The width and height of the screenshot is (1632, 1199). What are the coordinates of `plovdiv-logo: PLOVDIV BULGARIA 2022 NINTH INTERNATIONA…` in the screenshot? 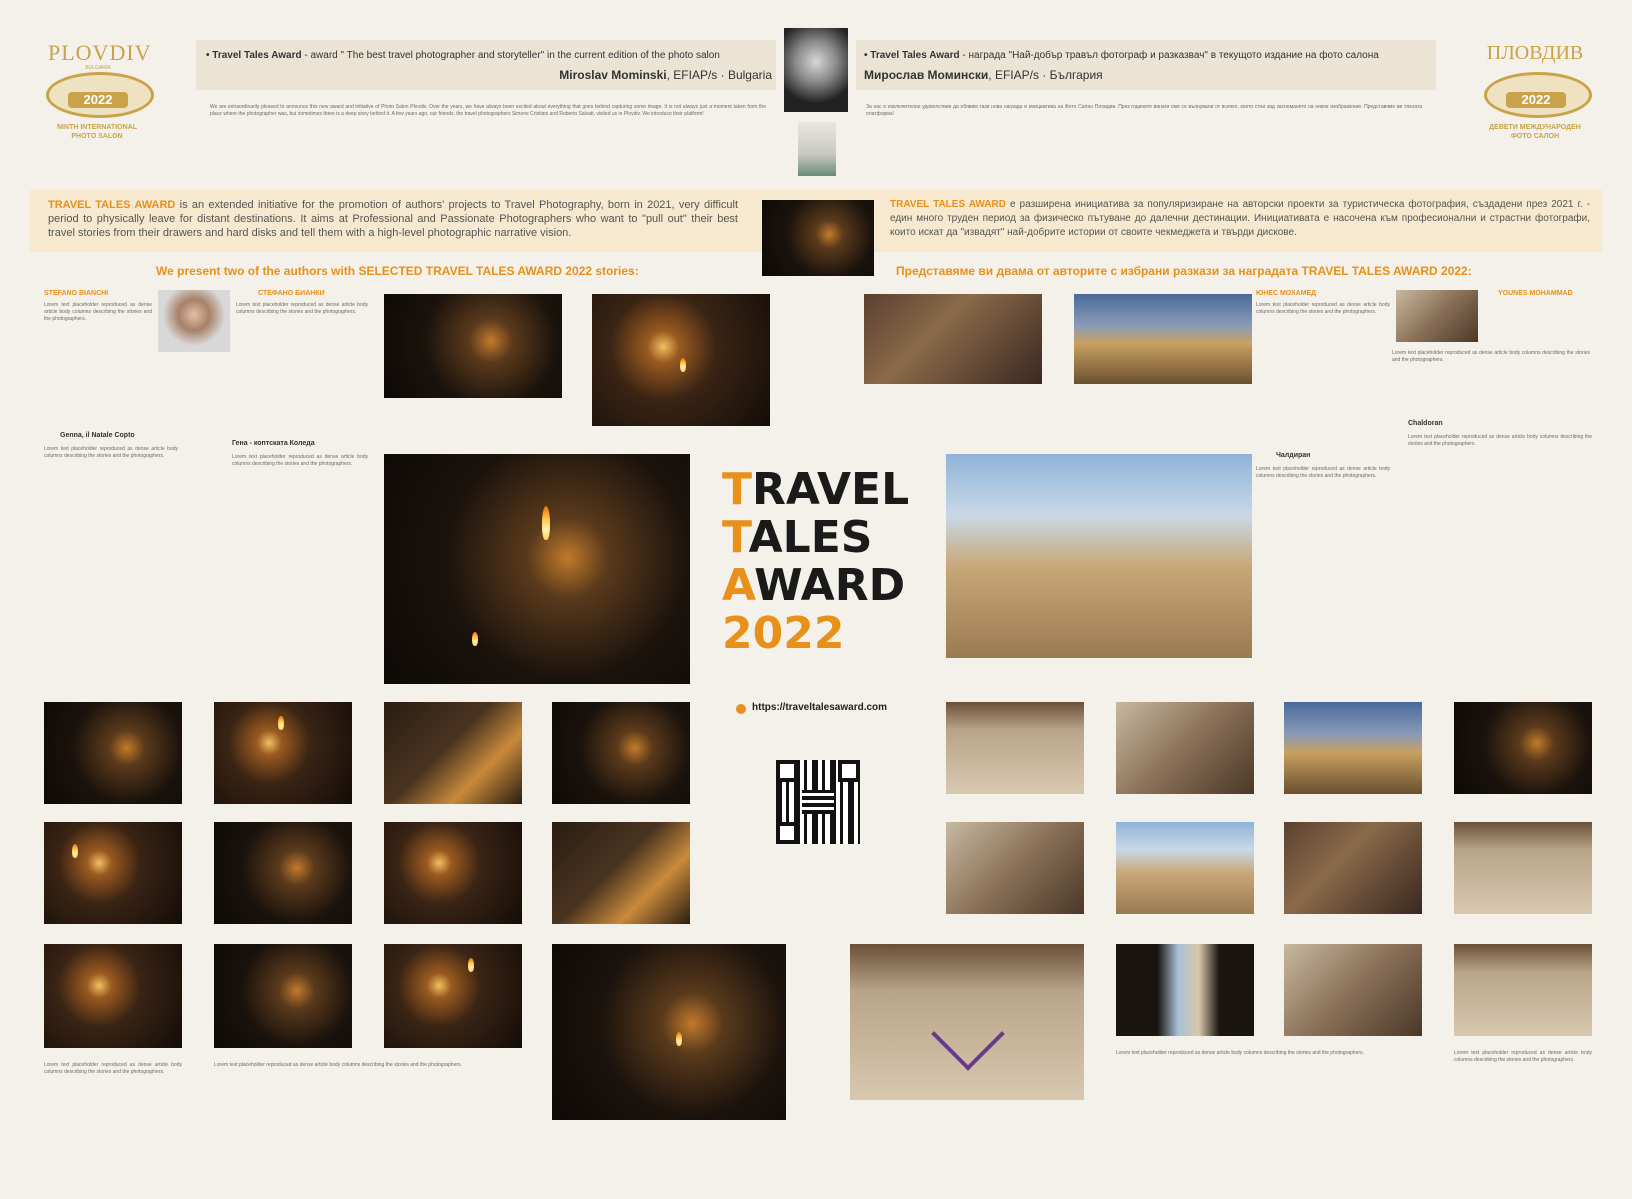 It's located at (97, 90).